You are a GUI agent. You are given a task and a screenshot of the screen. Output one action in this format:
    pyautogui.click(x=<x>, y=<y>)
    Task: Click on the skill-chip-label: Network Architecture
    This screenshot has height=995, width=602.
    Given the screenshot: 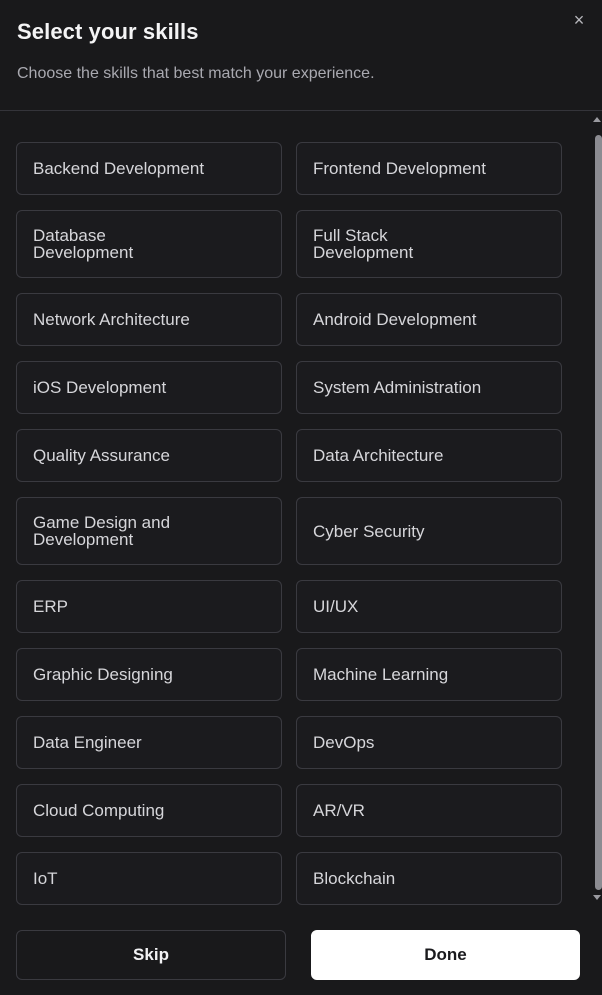 What is the action you would take?
    pyautogui.click(x=111, y=319)
    